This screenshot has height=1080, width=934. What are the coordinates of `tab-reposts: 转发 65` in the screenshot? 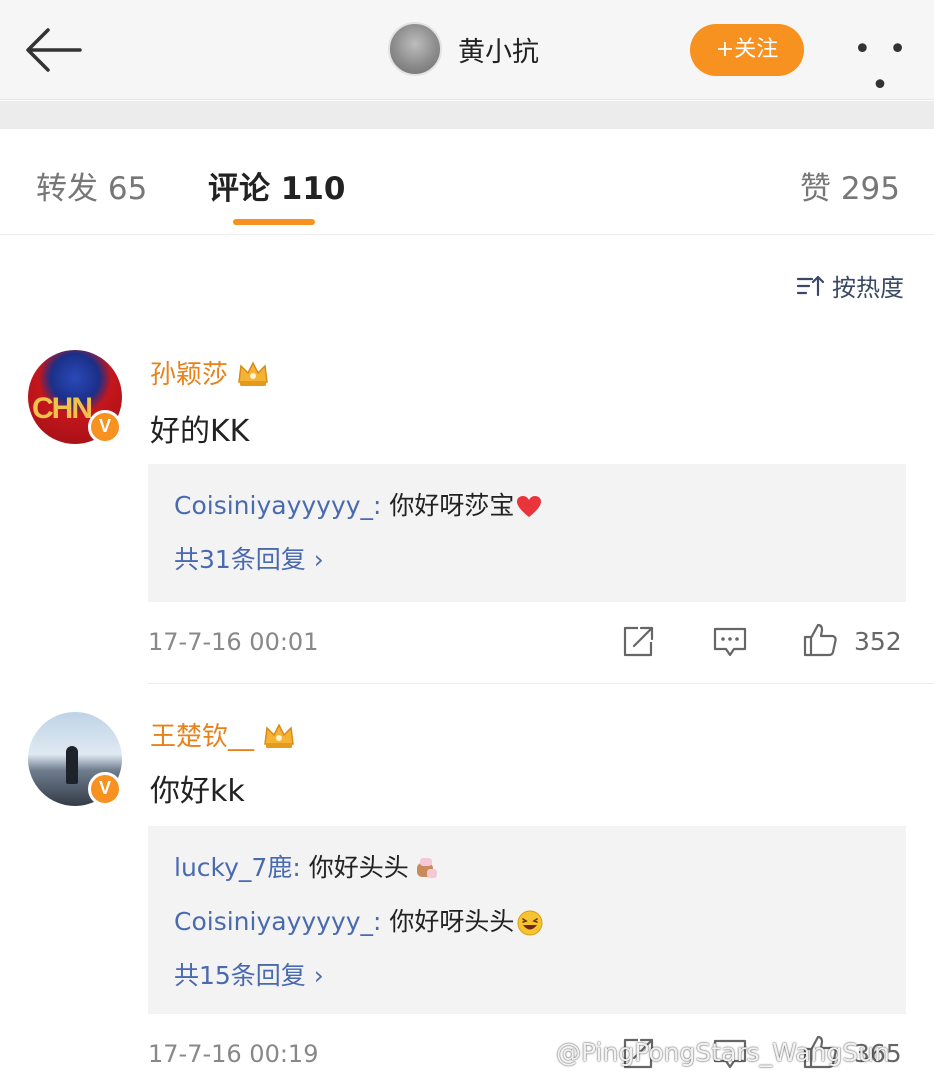 It's located at (91, 185).